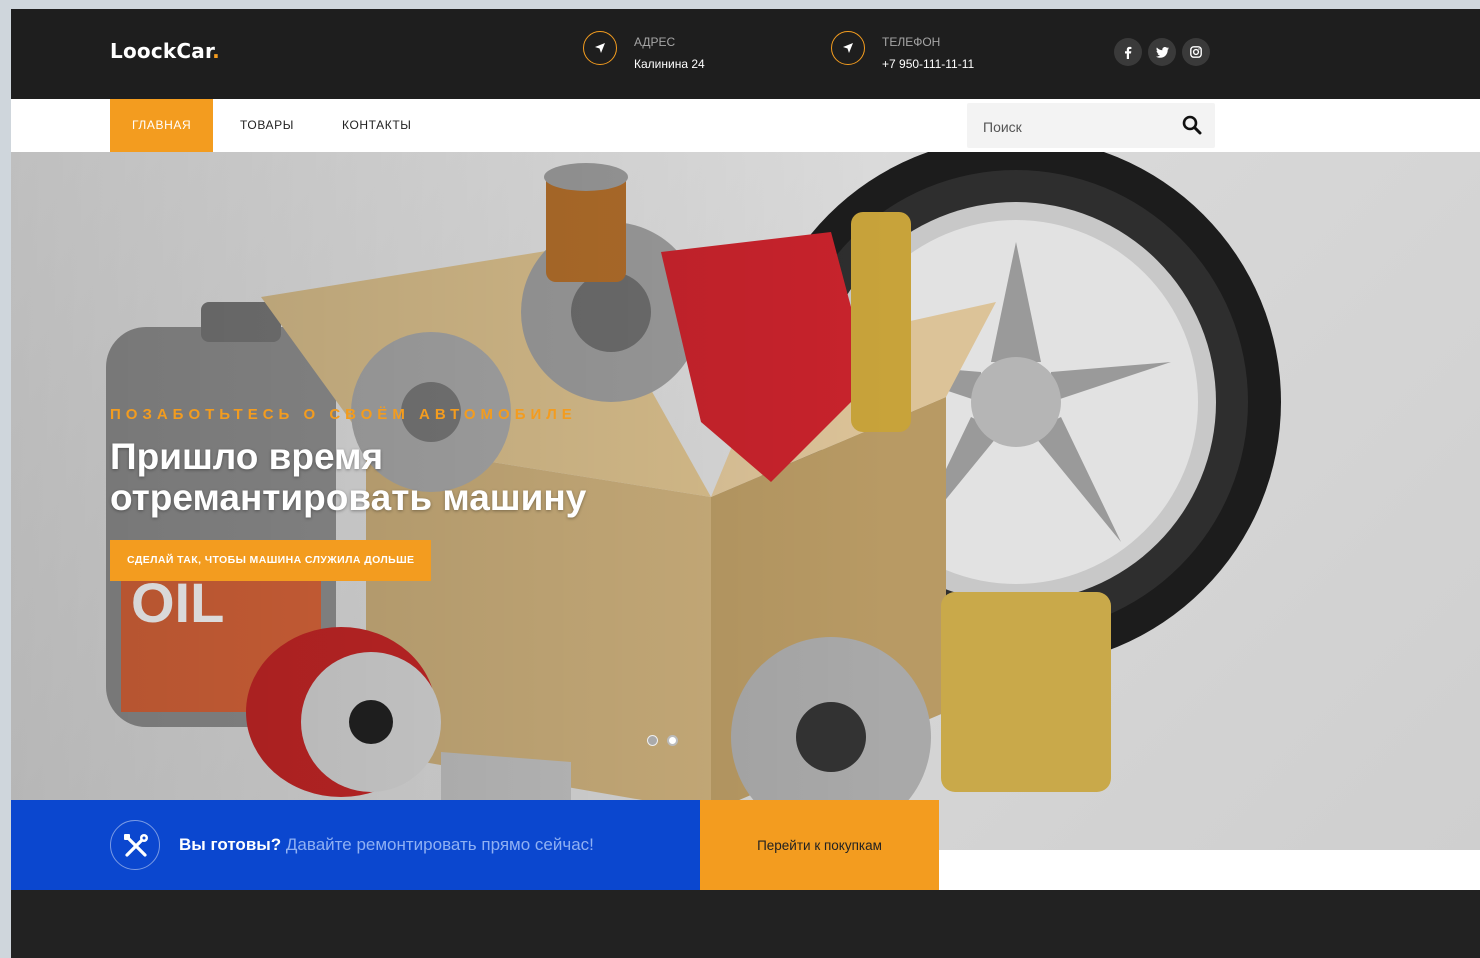  Describe the element at coordinates (669, 64) in the screenshot. I see `address-value: Калинина 24` at that location.